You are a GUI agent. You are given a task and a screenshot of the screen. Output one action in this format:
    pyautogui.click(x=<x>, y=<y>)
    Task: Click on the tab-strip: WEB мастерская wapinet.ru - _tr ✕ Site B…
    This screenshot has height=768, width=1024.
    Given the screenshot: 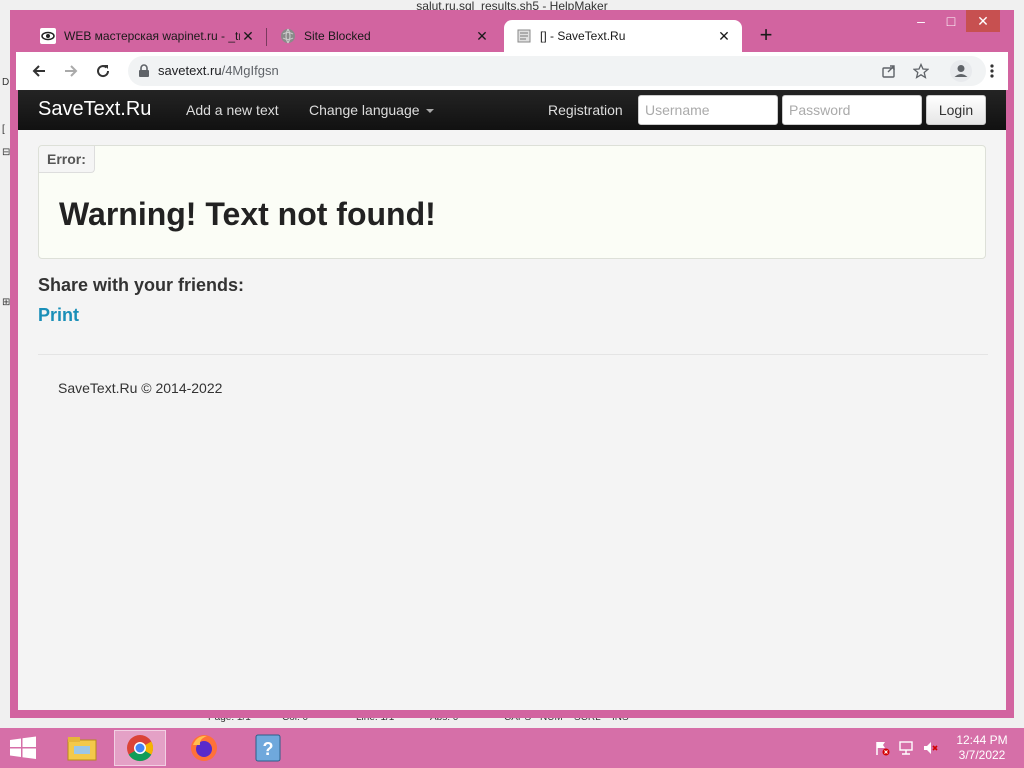 What is the action you would take?
    pyautogui.click(x=512, y=31)
    